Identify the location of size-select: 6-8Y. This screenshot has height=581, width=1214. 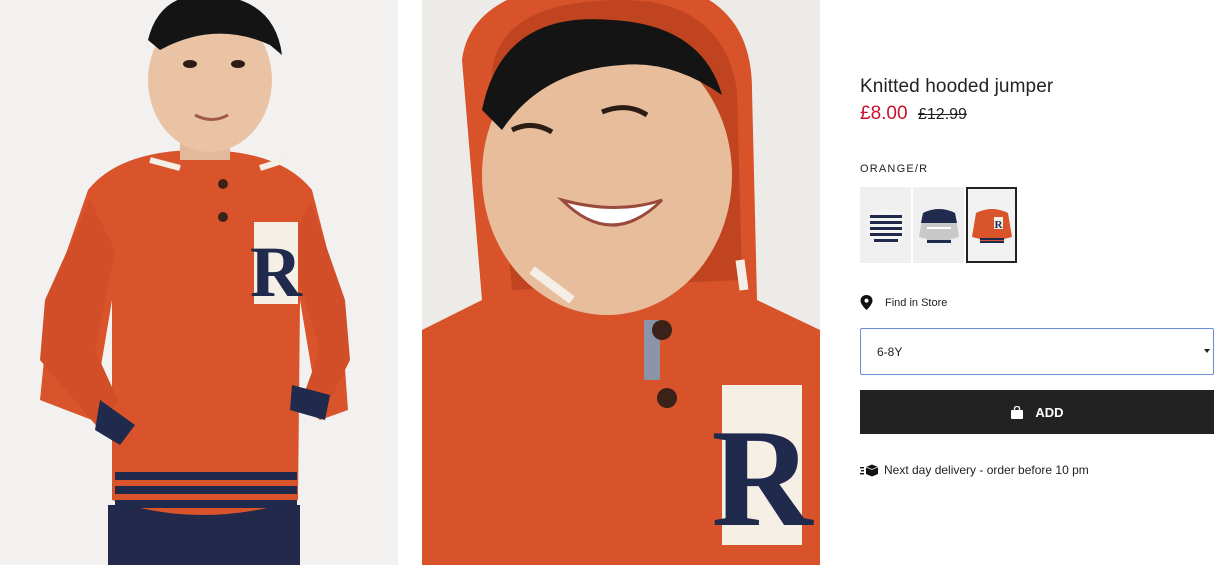
(1037, 351).